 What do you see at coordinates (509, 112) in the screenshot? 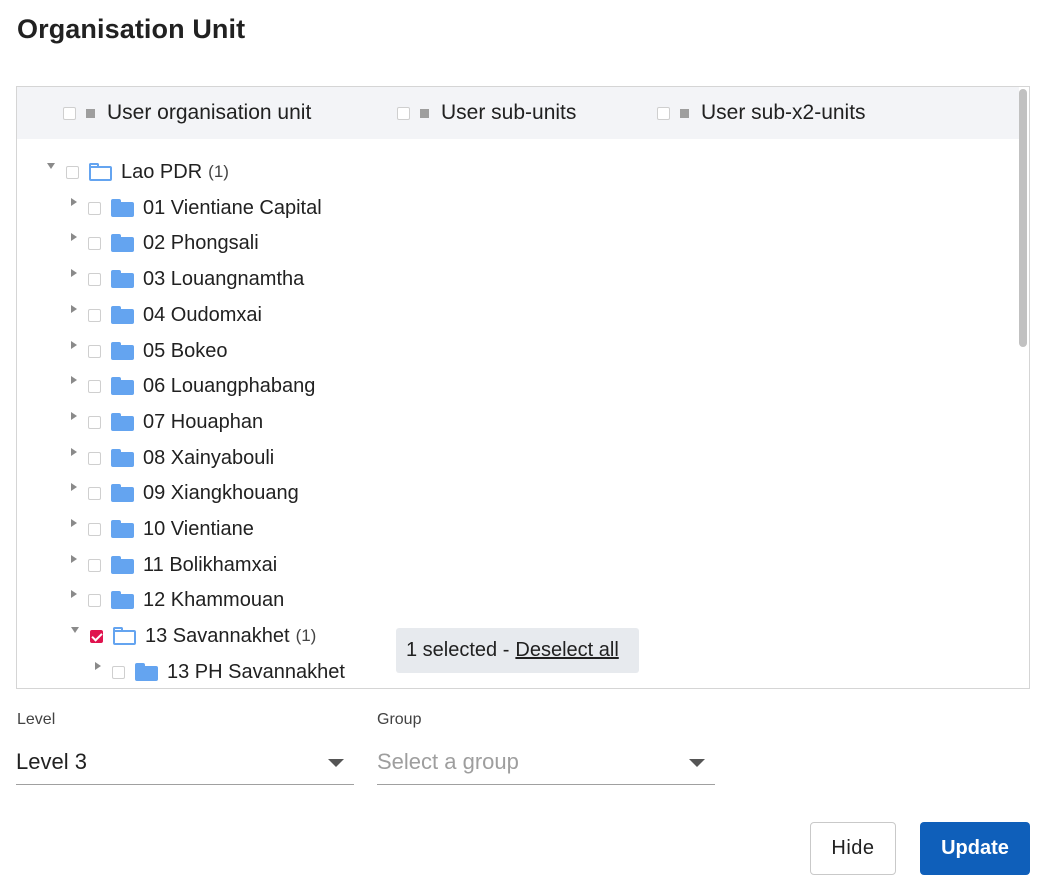
I see `option-label: User sub-units` at bounding box center [509, 112].